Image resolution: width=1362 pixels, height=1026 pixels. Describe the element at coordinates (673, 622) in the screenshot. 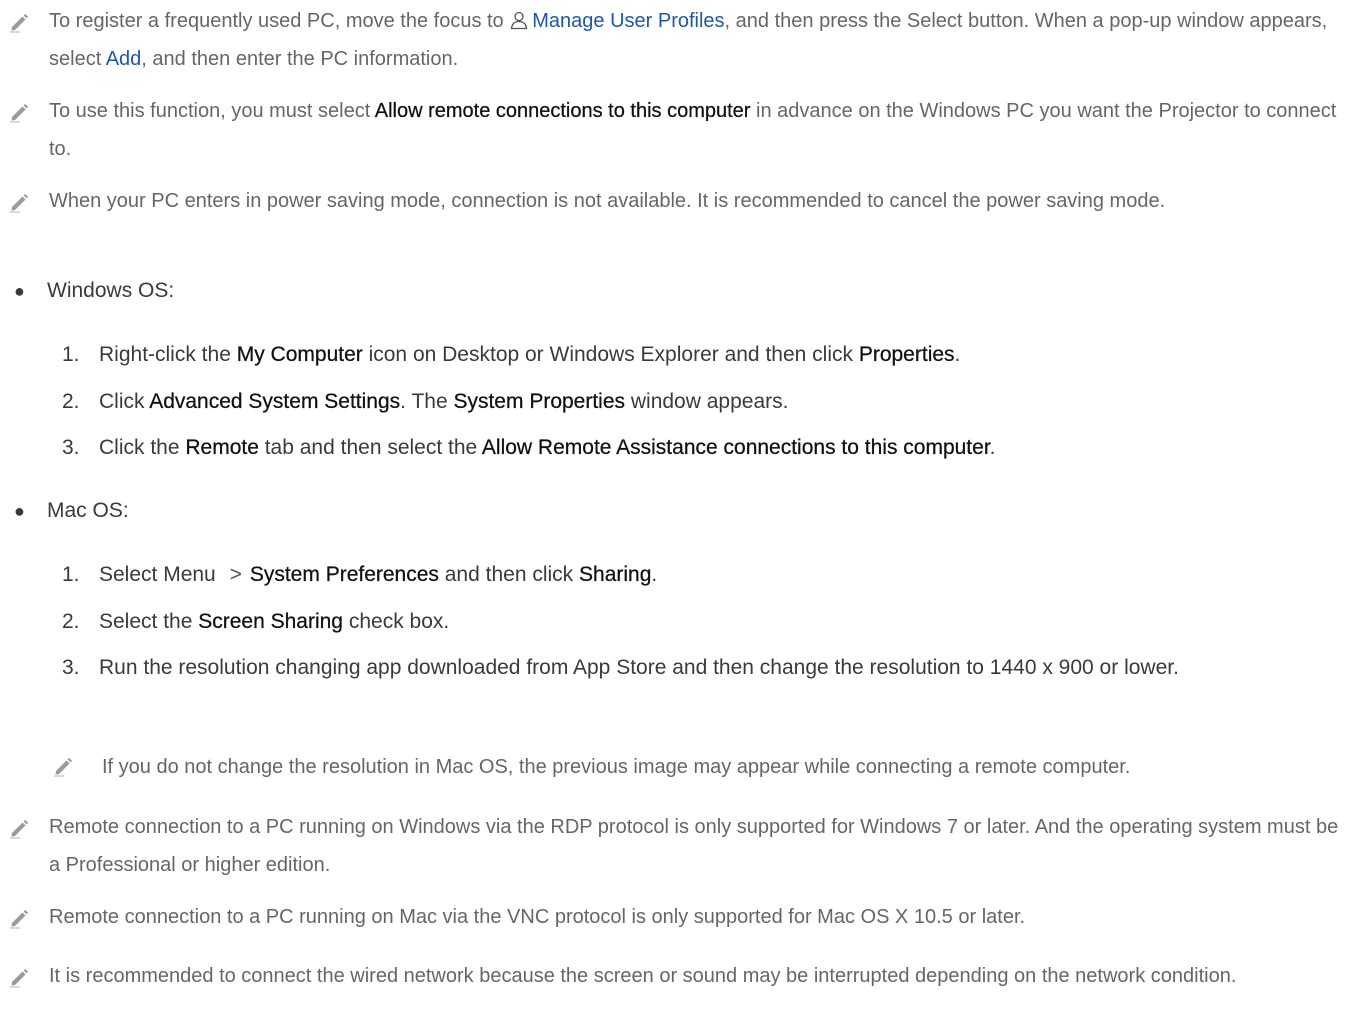

I see `mac-step-2: 2. Select the Screen Sharing check box.` at that location.